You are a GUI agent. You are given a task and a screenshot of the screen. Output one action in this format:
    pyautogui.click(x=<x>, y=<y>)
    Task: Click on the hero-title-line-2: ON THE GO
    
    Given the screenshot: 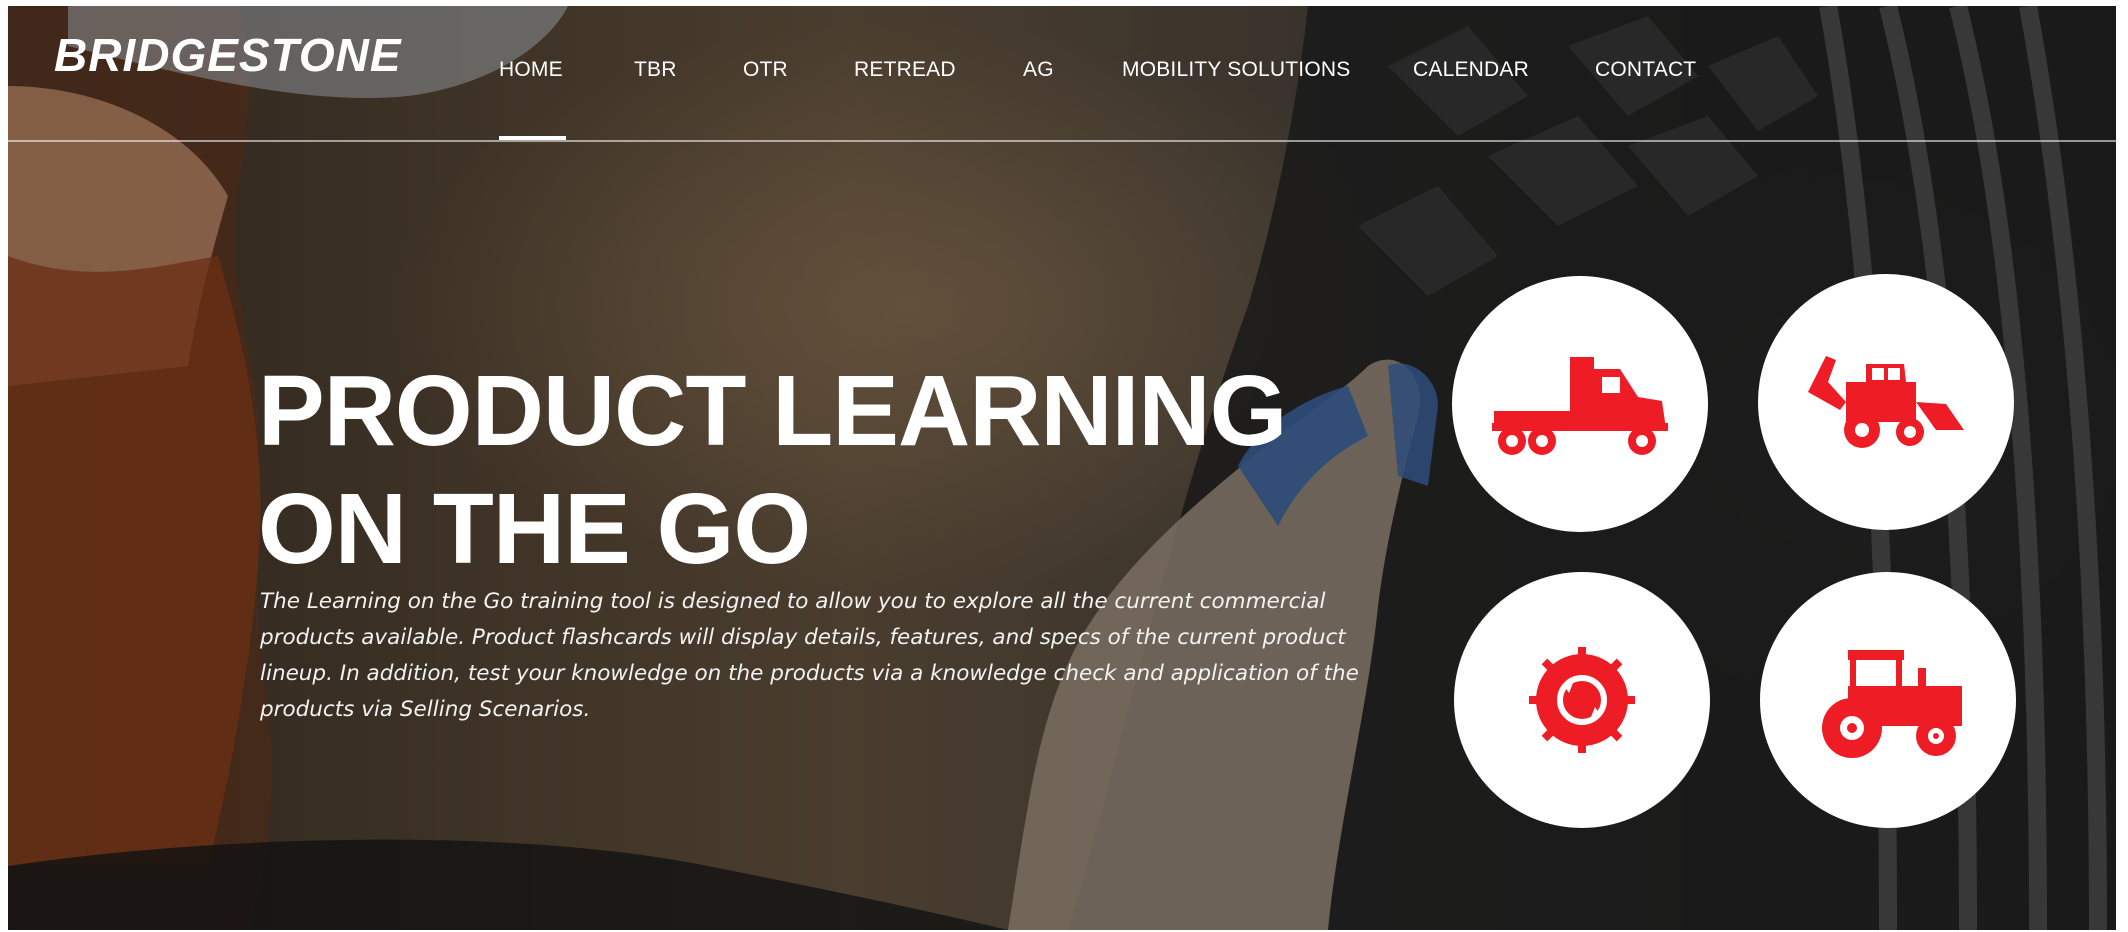 What is the action you would take?
    pyautogui.click(x=534, y=529)
    